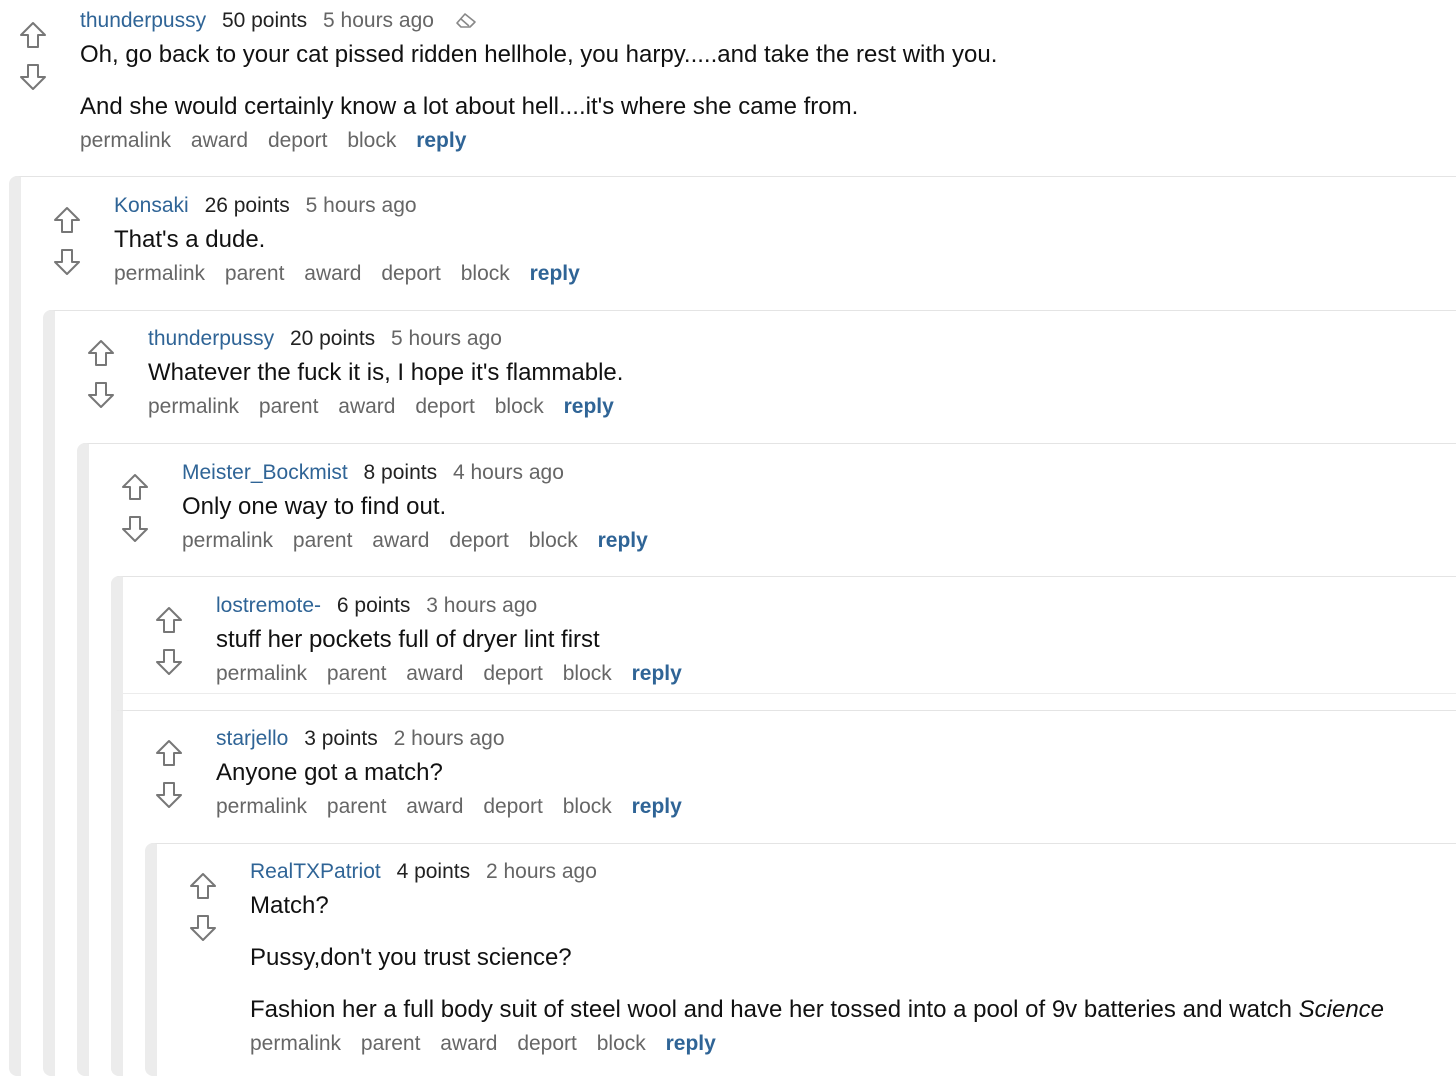 This screenshot has width=1456, height=1076. I want to click on comment-meta: RealTXPatriot 4 points 2 hours ago, so click(817, 872).